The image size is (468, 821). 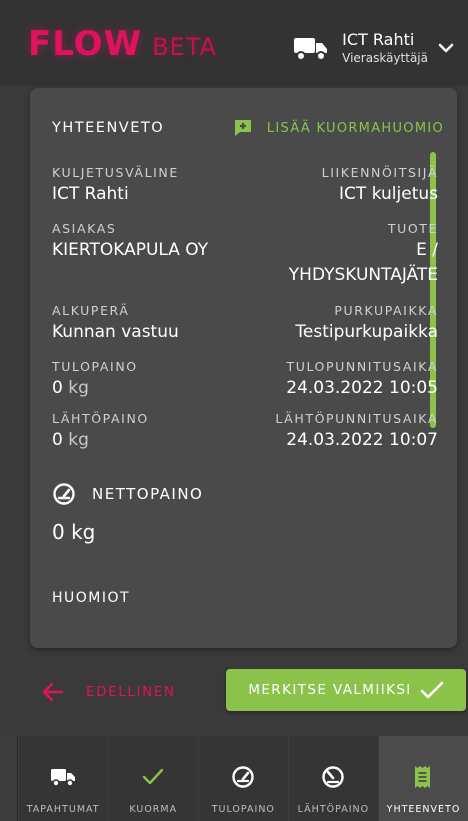 I want to click on chevron-down-icon, so click(x=446, y=48).